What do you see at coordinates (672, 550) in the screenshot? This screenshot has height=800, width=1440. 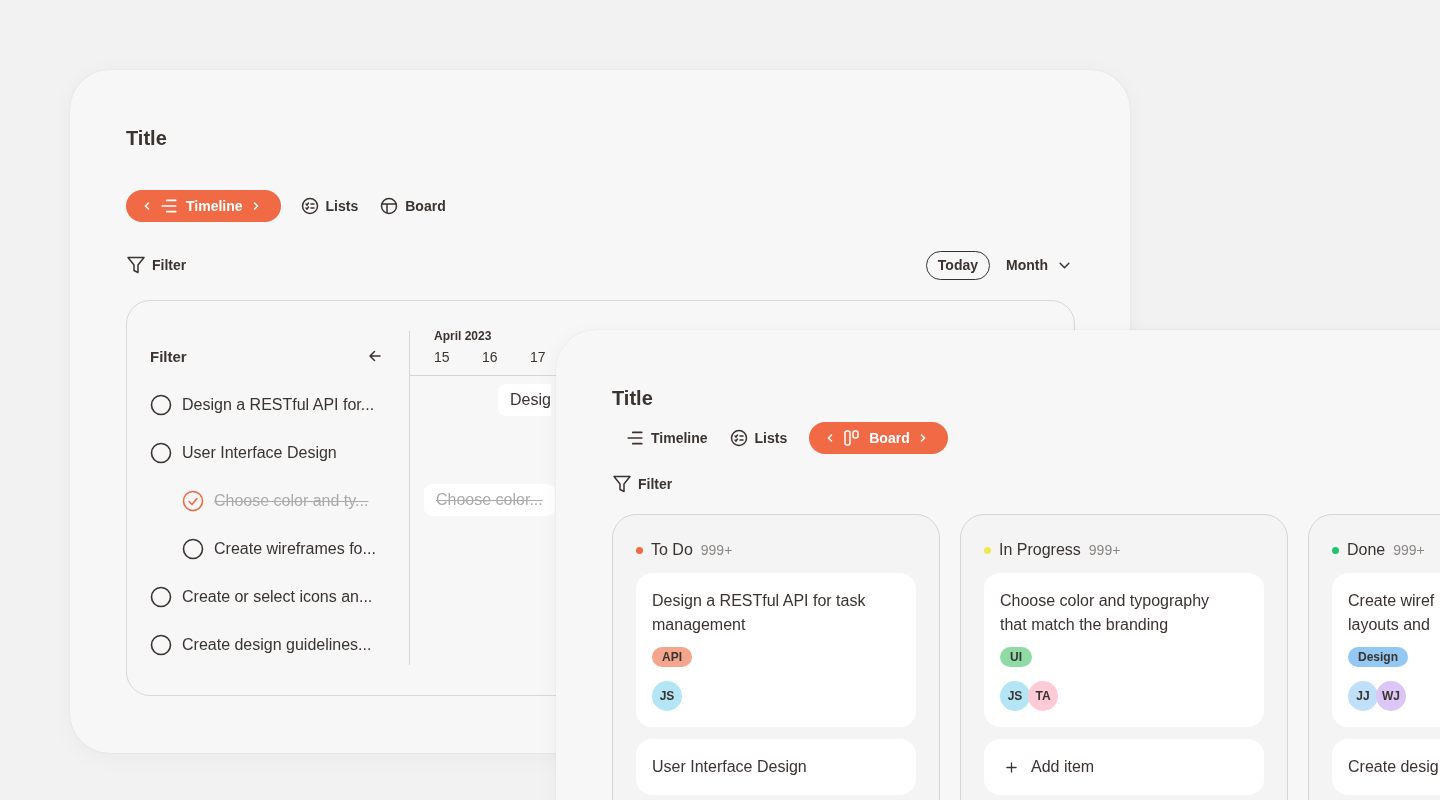 I see `column-title: To Do` at bounding box center [672, 550].